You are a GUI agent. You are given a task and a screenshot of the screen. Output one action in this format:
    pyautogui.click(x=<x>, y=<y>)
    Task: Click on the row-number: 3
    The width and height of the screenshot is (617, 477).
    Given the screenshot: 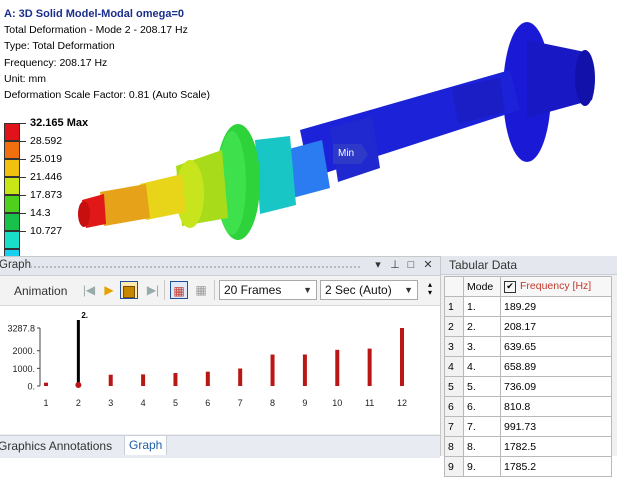 What is the action you would take?
    pyautogui.click(x=454, y=346)
    